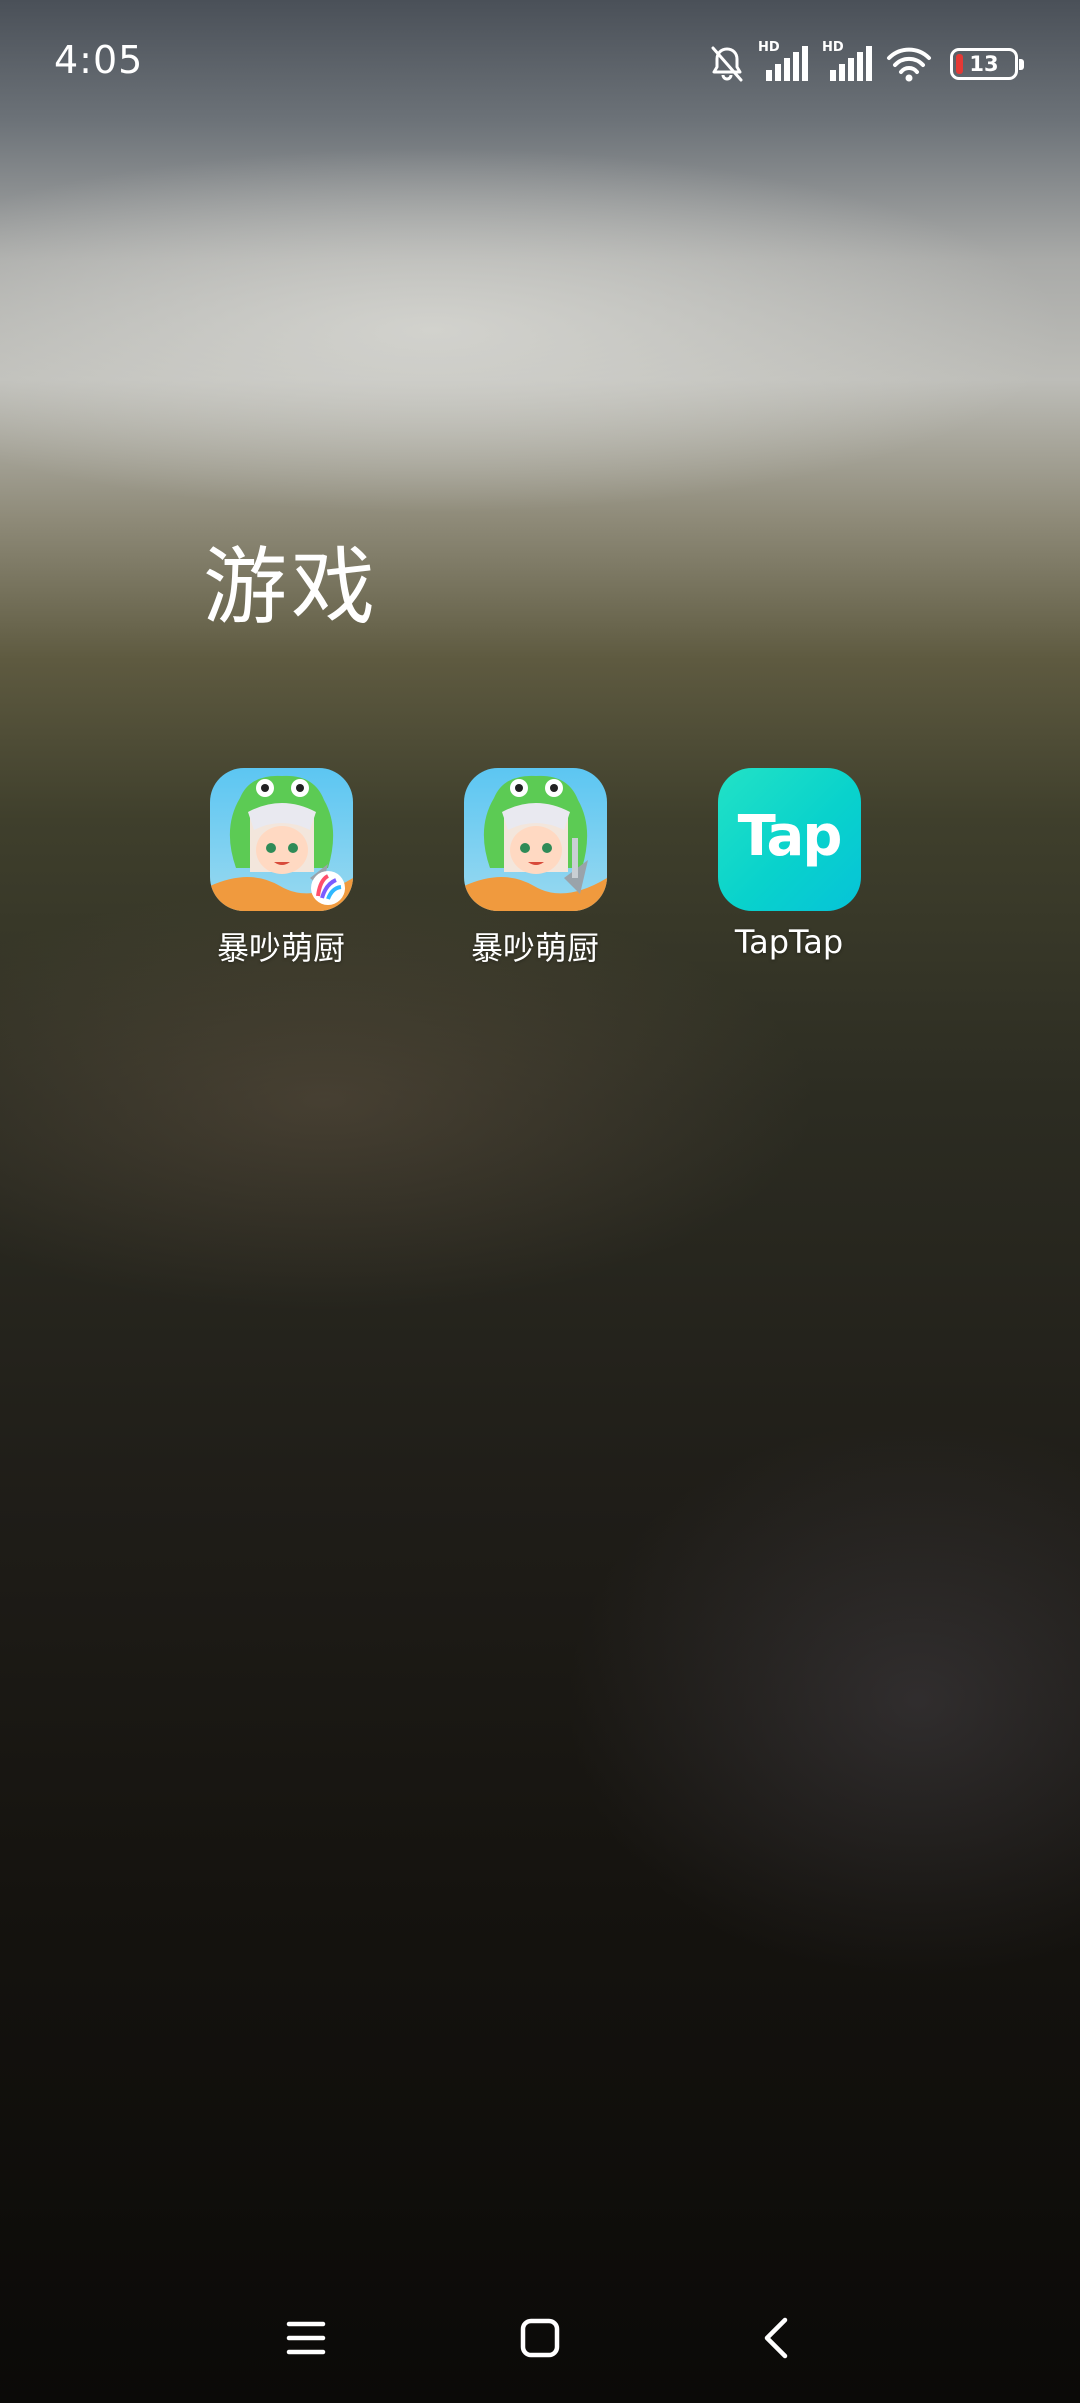 The image size is (1080, 2403). I want to click on status-time: 4:05, so click(99, 60).